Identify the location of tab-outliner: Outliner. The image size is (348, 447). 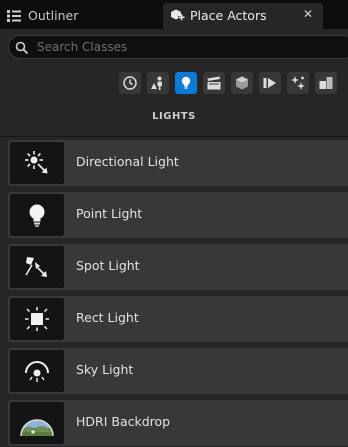
(79, 16).